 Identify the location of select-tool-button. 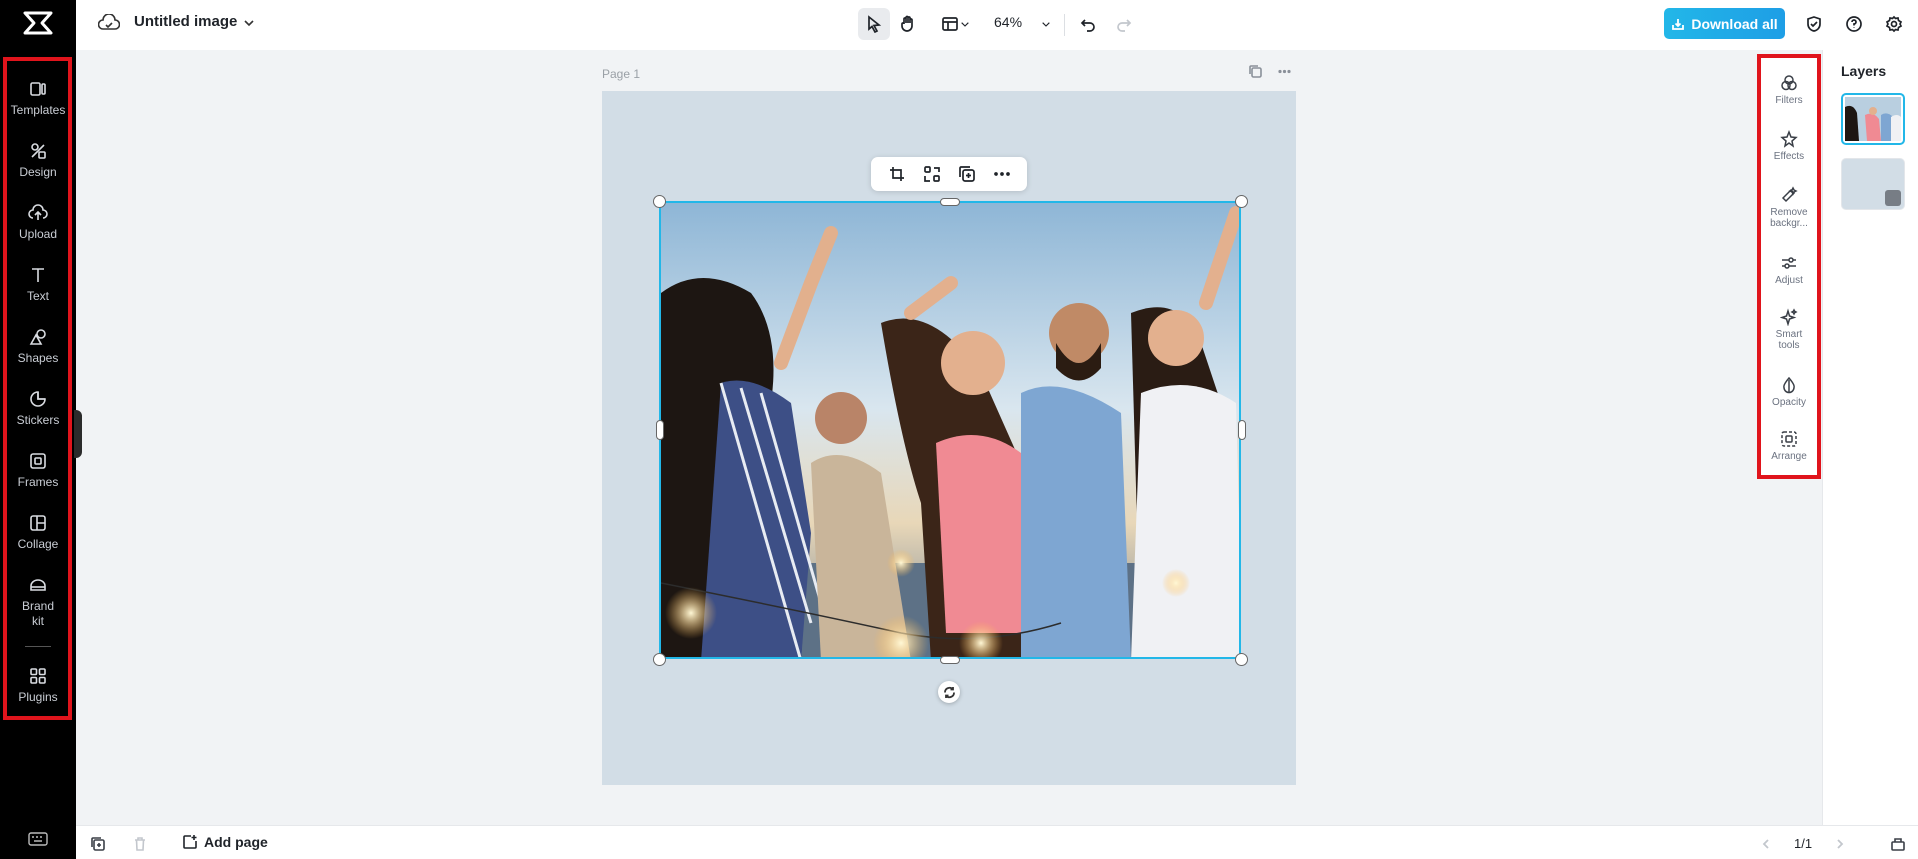
(874, 24).